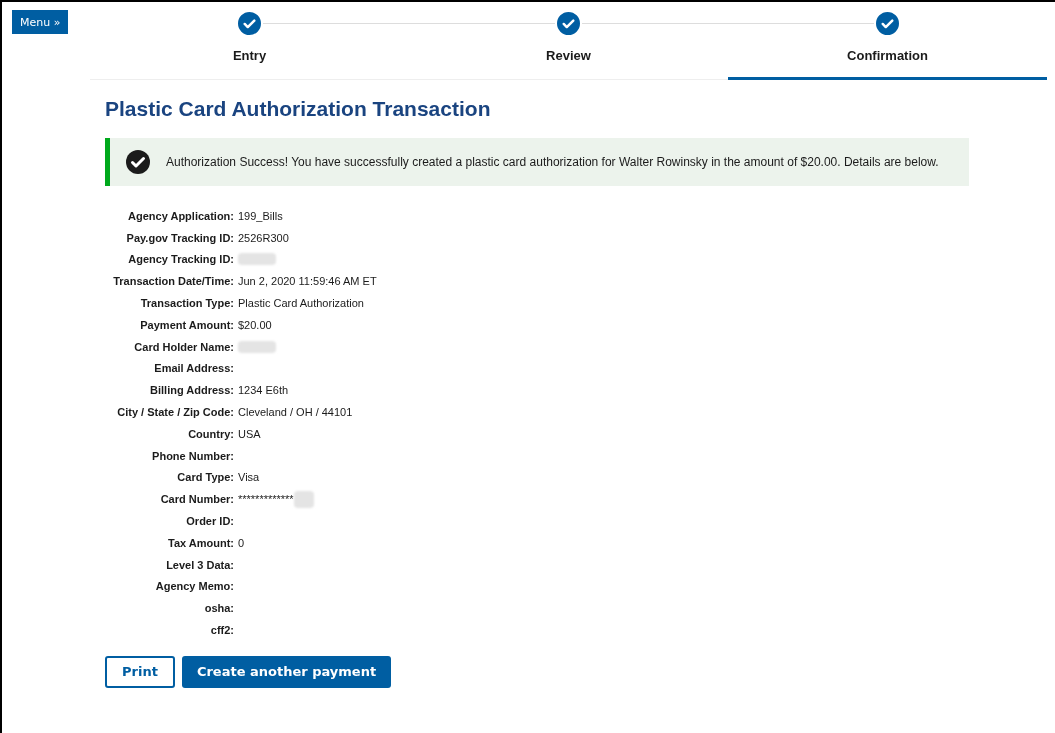  Describe the element at coordinates (241, 542) in the screenshot. I see `field-value: 0` at that location.